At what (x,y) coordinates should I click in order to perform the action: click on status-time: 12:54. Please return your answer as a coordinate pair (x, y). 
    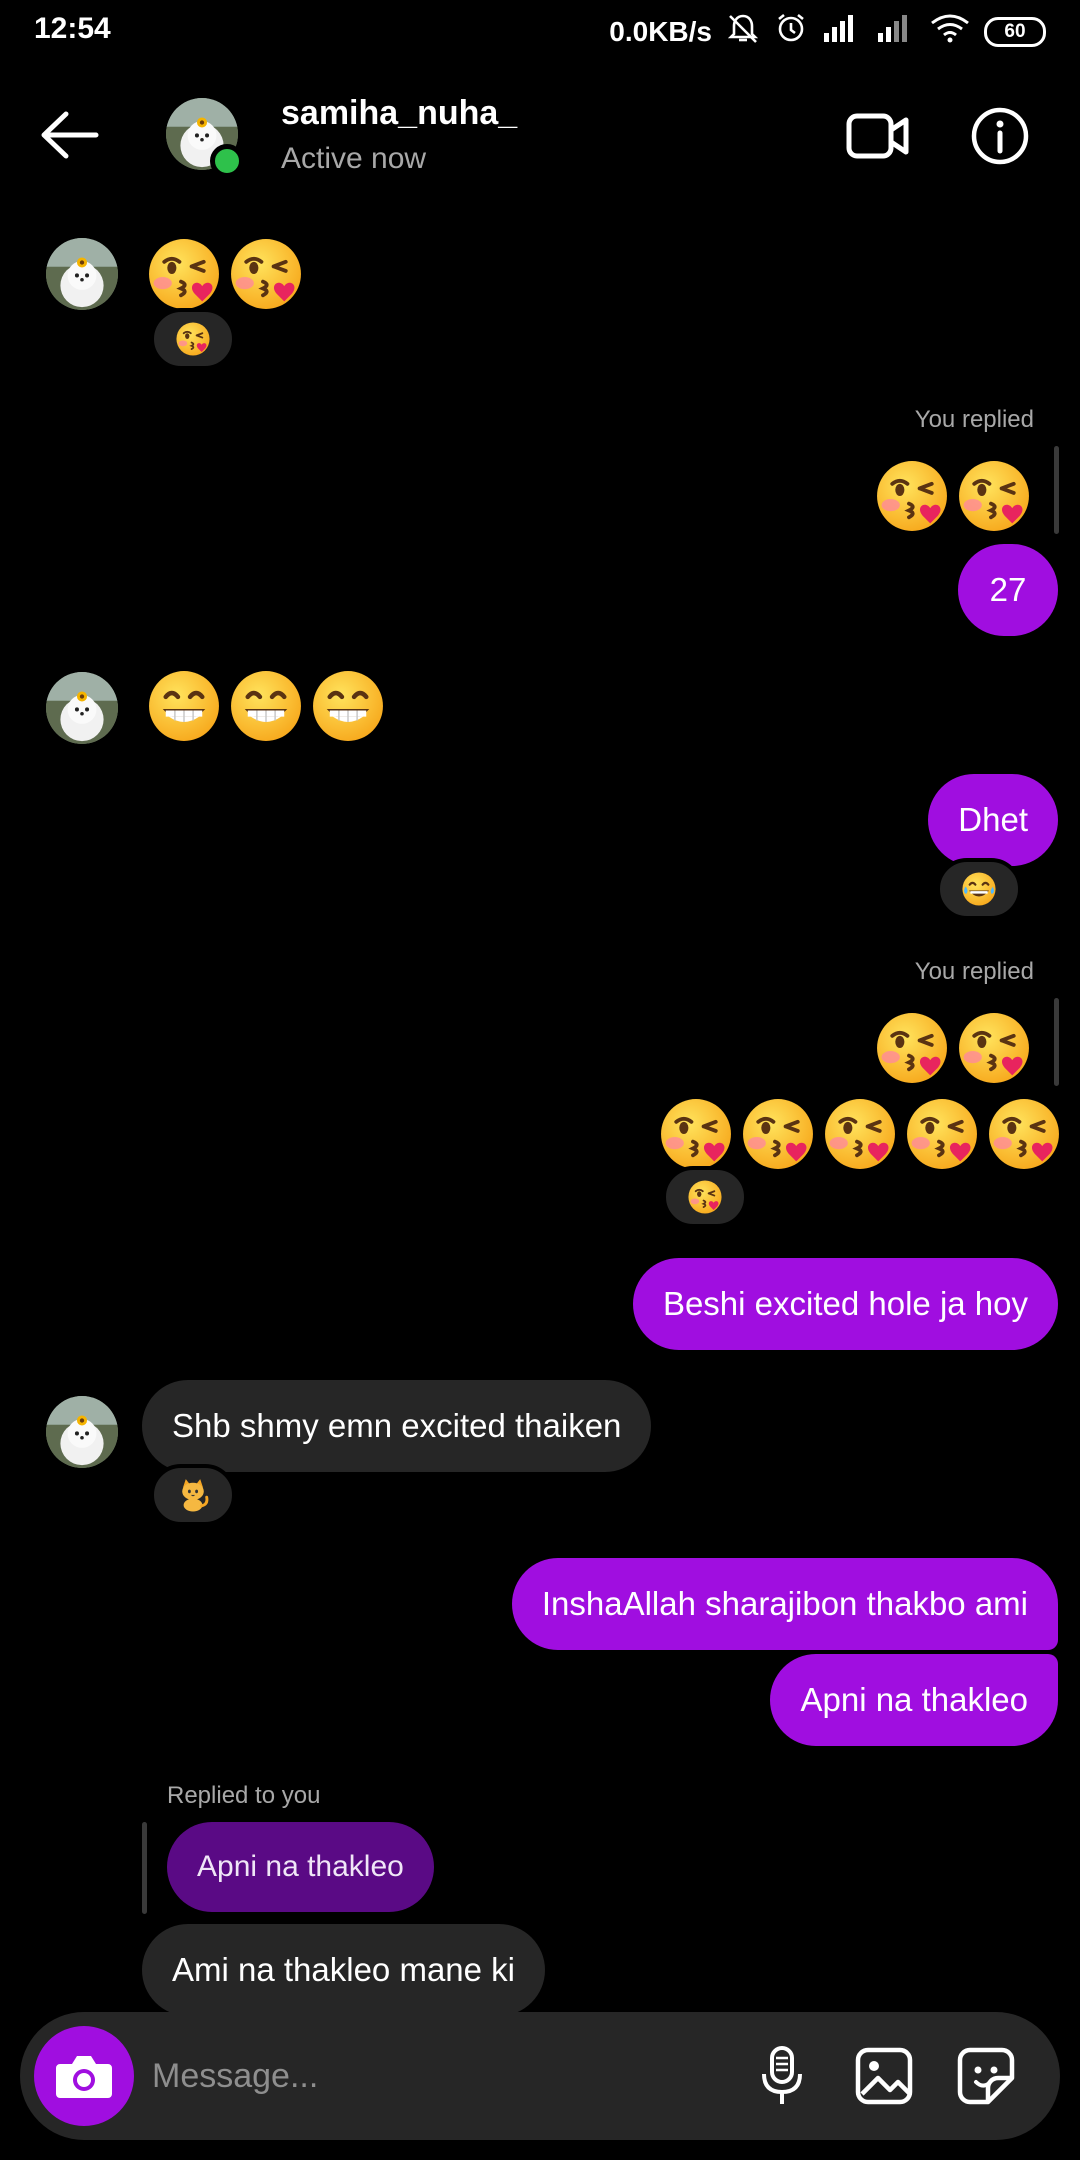
    Looking at the image, I should click on (72, 28).